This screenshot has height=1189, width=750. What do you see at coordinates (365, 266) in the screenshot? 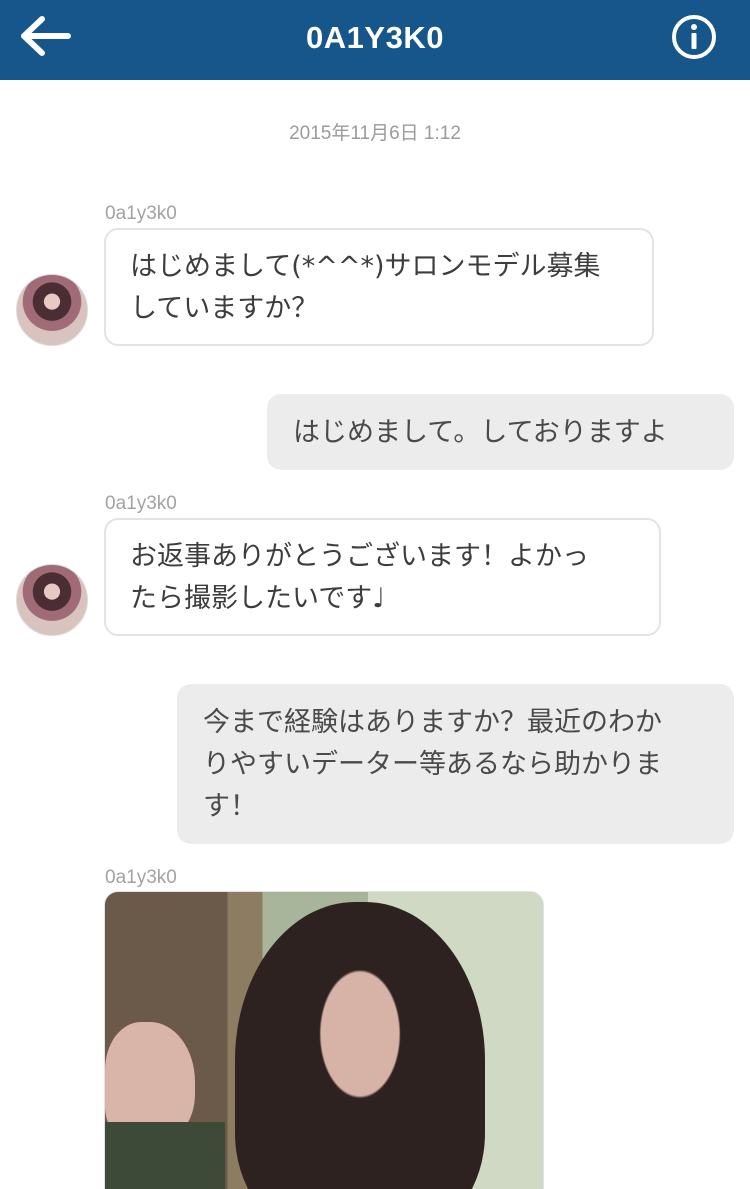
I see `message-line: はじめまして(*^^*)サロンモデル募集` at bounding box center [365, 266].